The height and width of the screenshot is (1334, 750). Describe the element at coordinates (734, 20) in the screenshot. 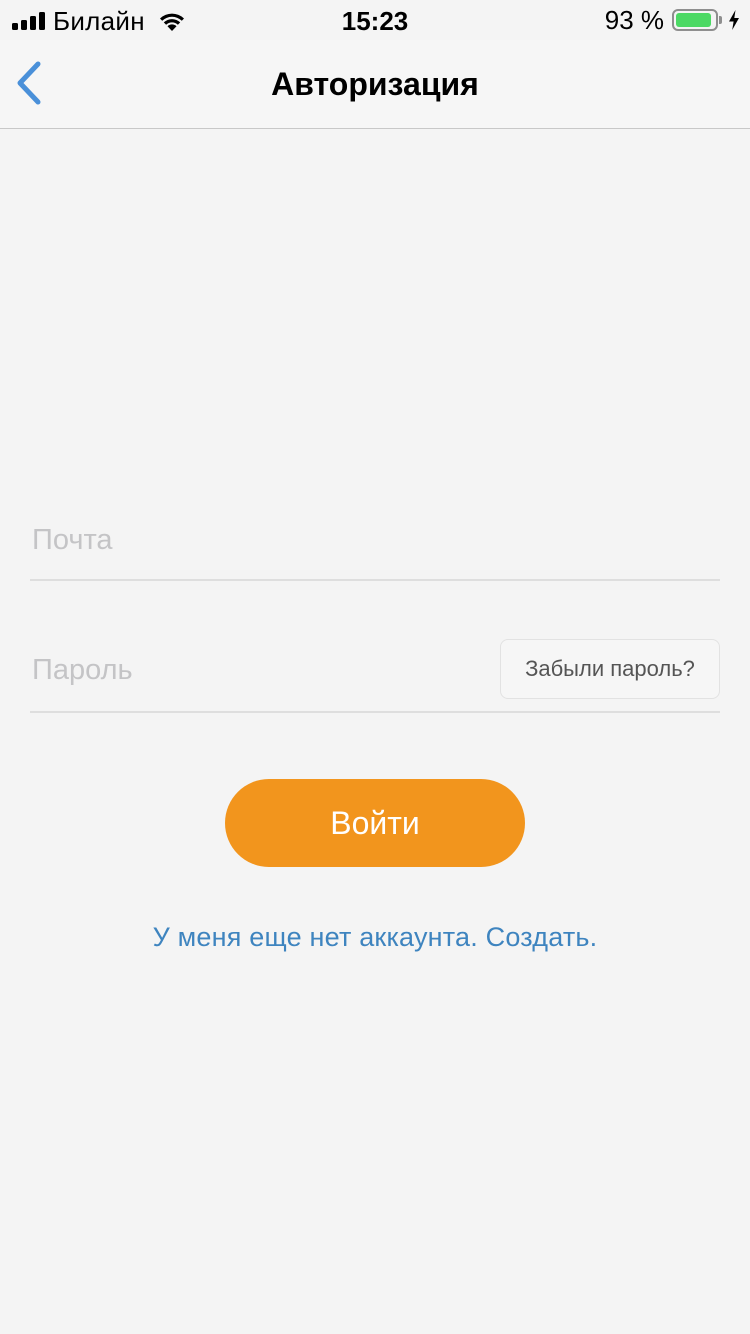

I see `charging-bolt-icon` at that location.